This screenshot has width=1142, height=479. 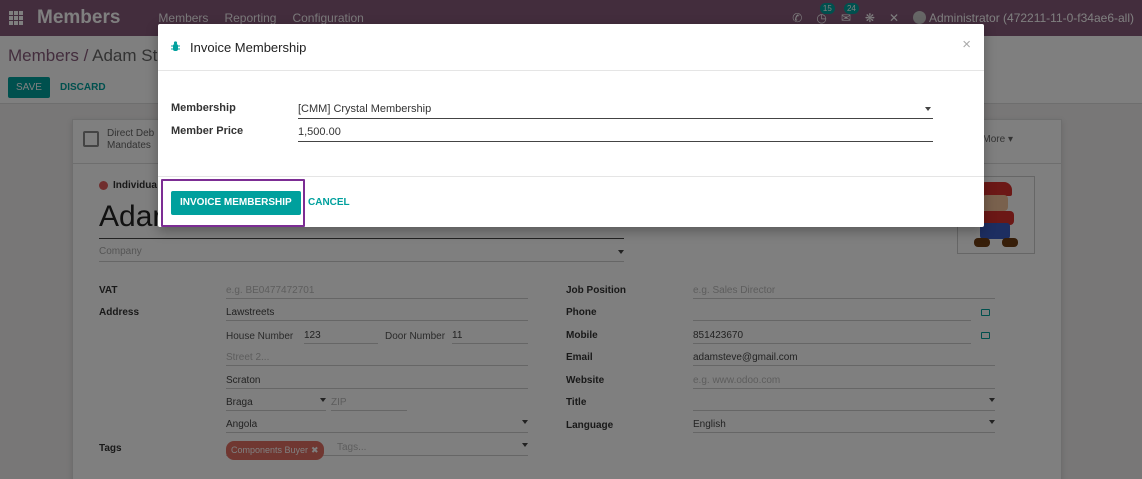 I want to click on membership-label: Membership, so click(x=203, y=108).